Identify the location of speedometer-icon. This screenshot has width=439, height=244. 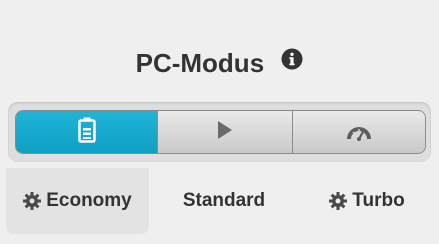
(359, 132).